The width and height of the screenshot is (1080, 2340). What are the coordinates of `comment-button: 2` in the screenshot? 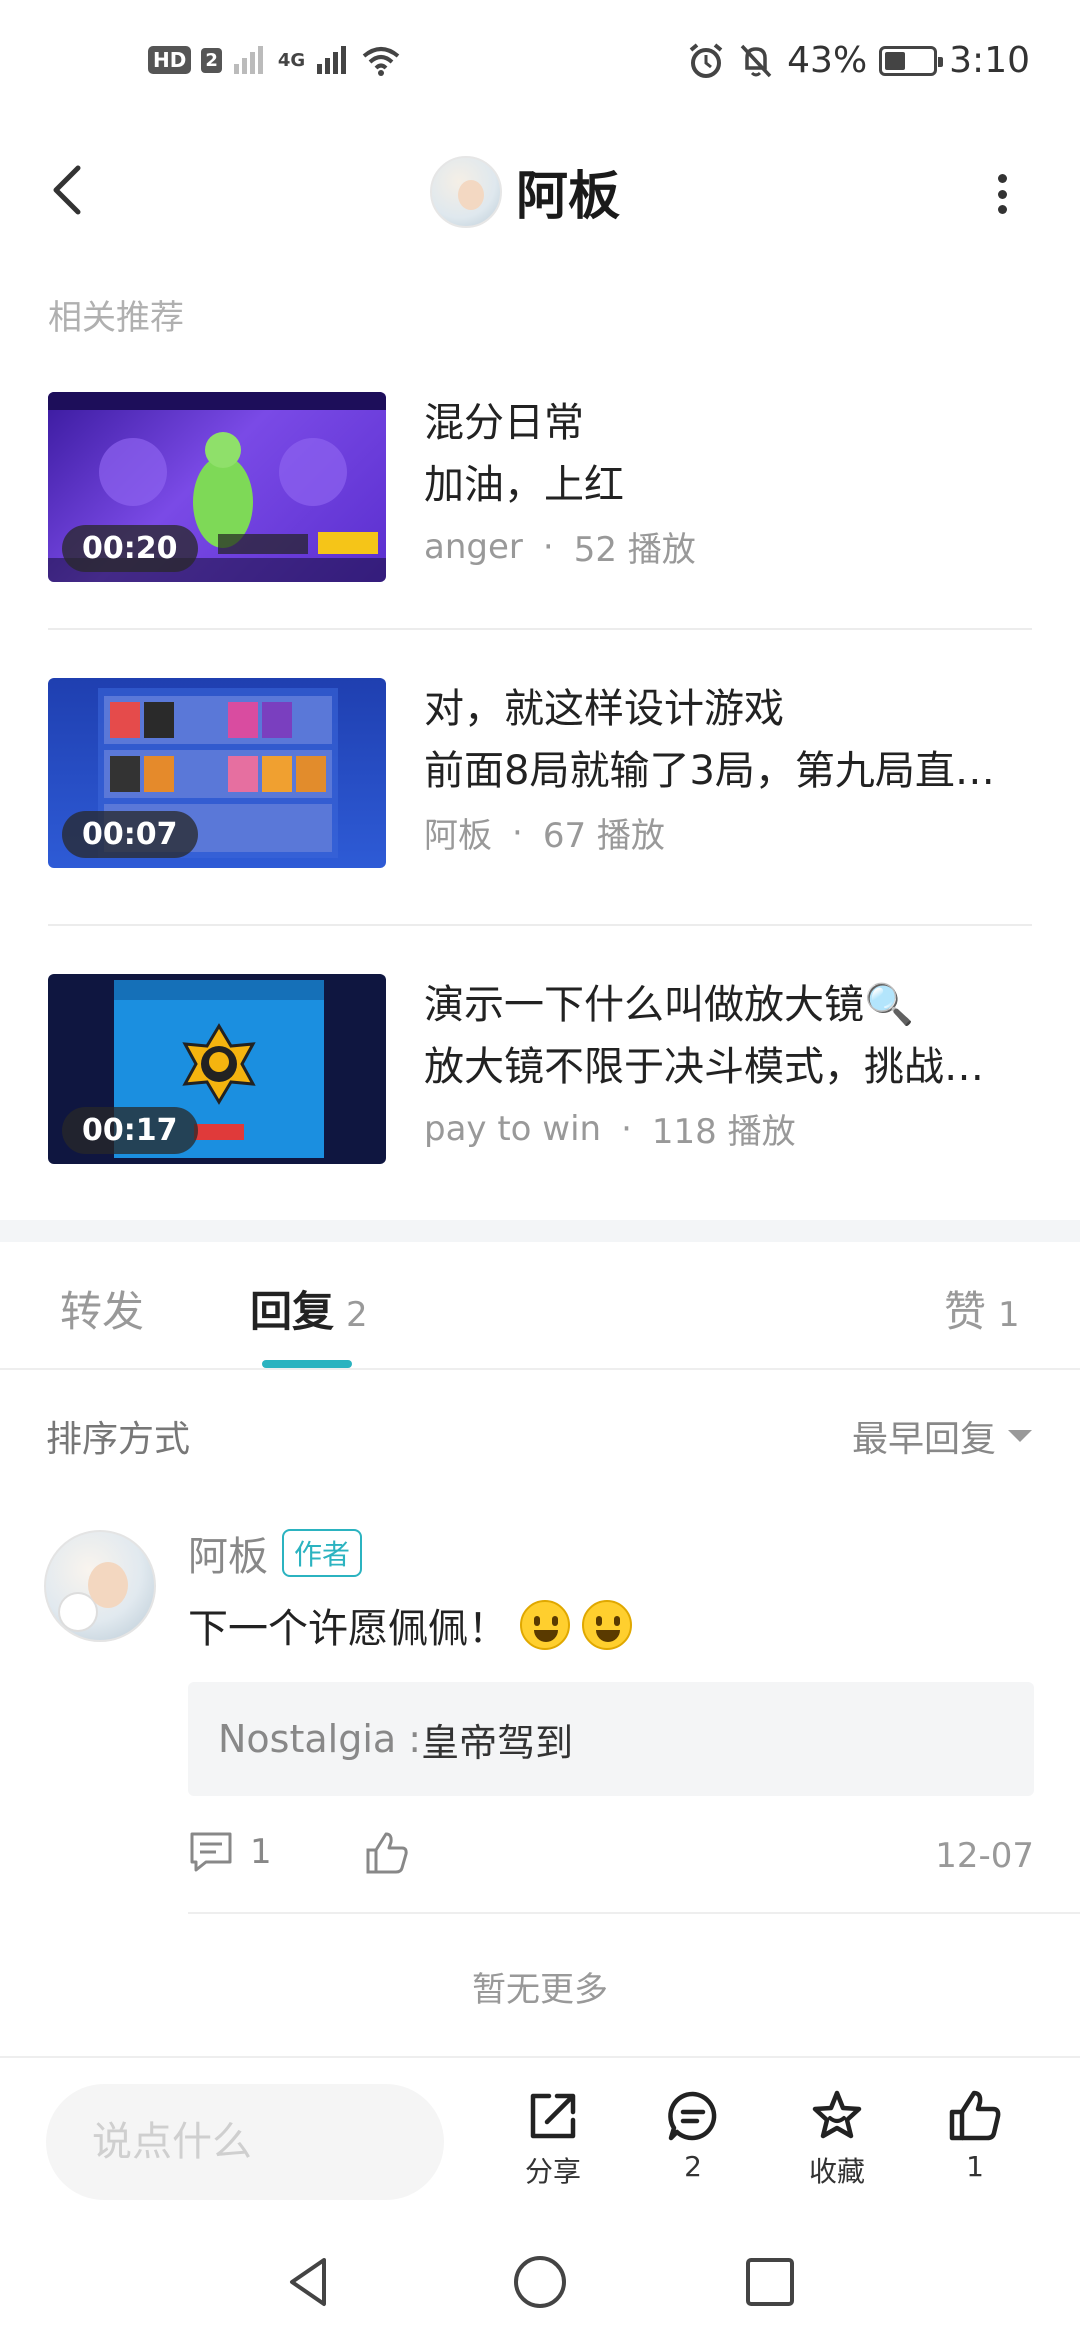 It's located at (693, 2135).